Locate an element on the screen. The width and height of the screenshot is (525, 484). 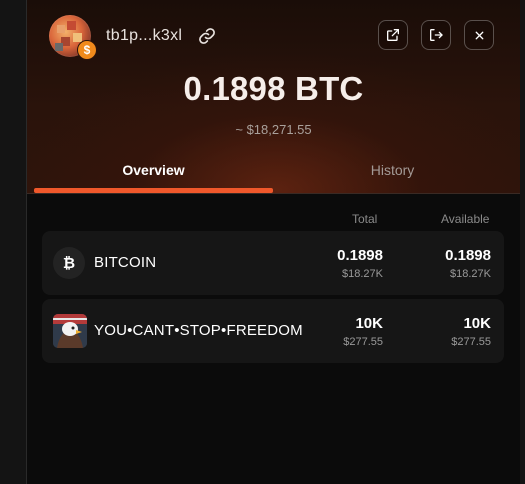
close-icon is located at coordinates (479, 35).